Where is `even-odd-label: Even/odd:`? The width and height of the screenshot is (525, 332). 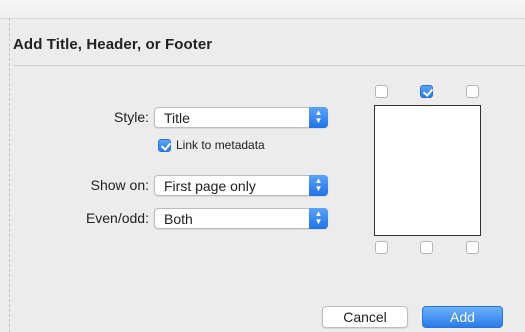
even-odd-label: Even/odd: is located at coordinates (117, 218).